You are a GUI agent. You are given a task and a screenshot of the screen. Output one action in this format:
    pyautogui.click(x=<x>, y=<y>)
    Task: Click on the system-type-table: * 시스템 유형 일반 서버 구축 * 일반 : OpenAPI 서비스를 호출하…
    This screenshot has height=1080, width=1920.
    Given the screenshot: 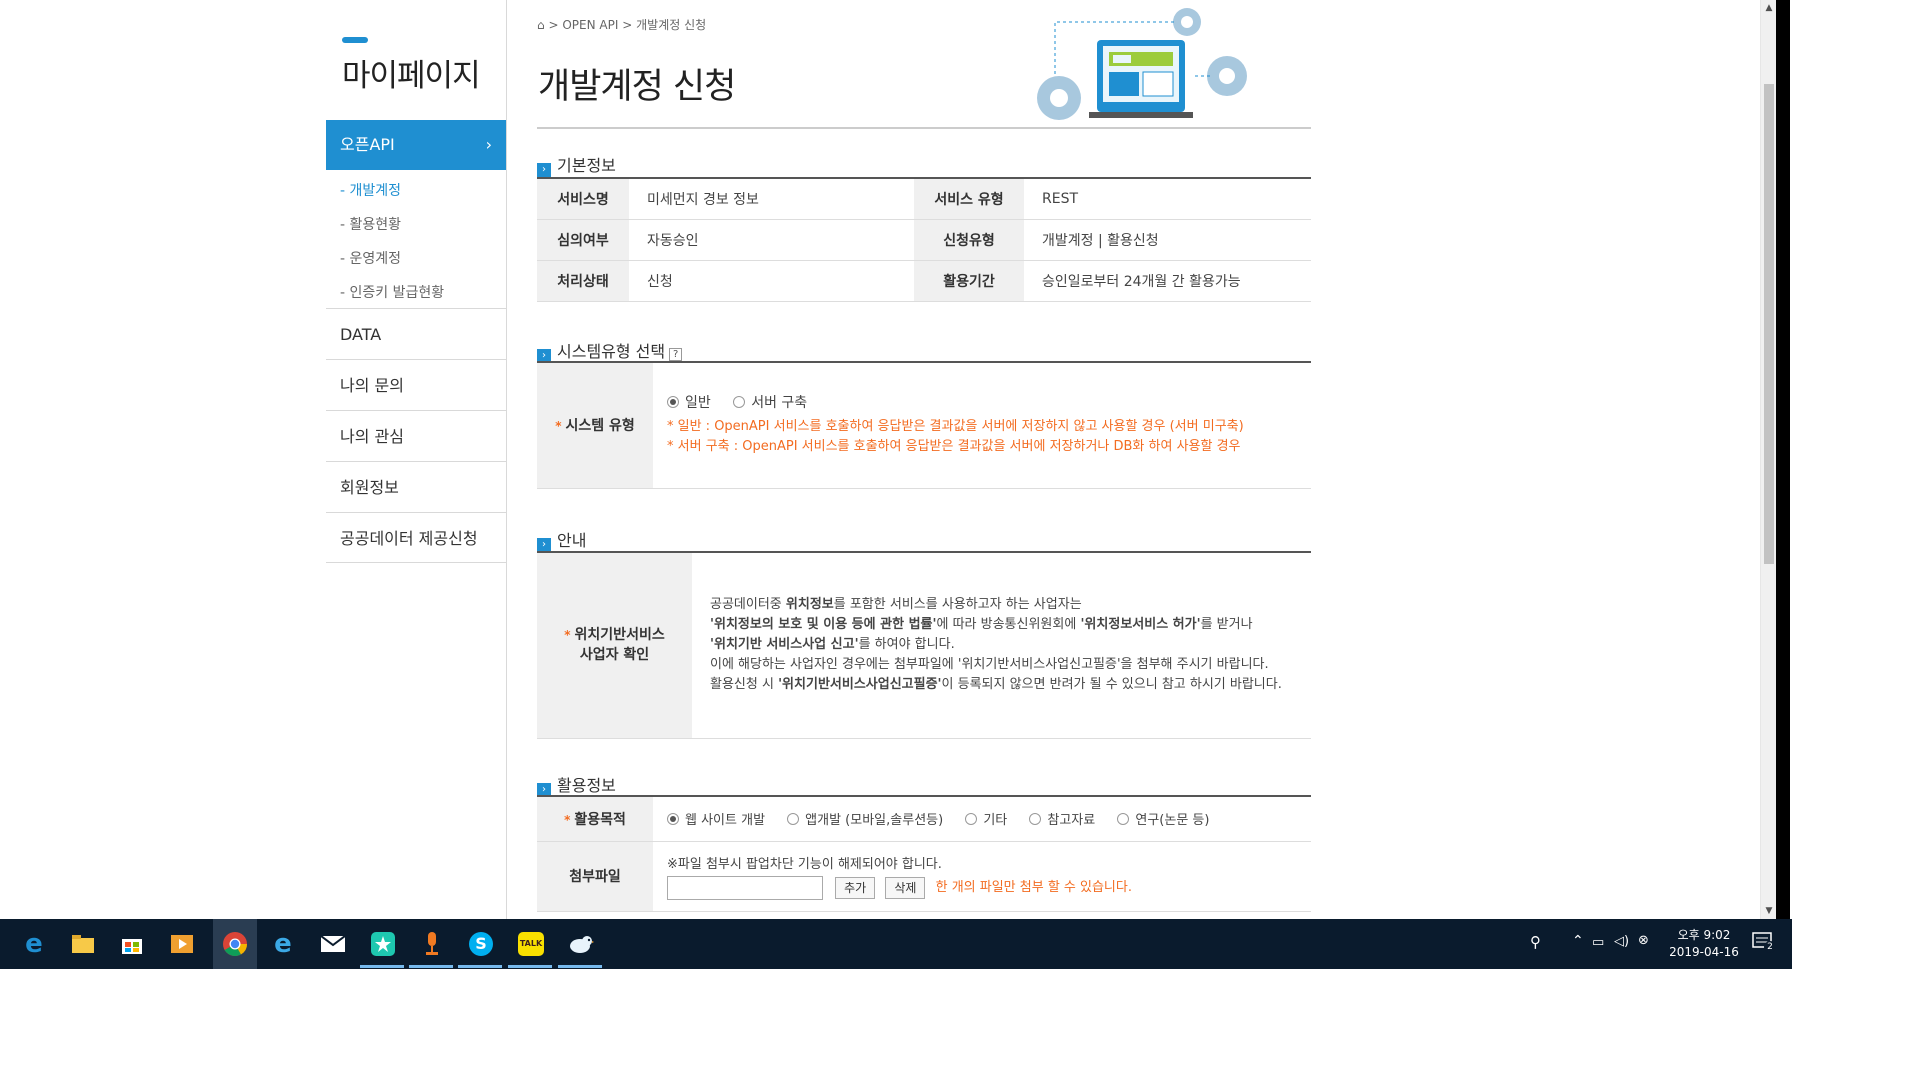 What is the action you would take?
    pyautogui.click(x=924, y=425)
    